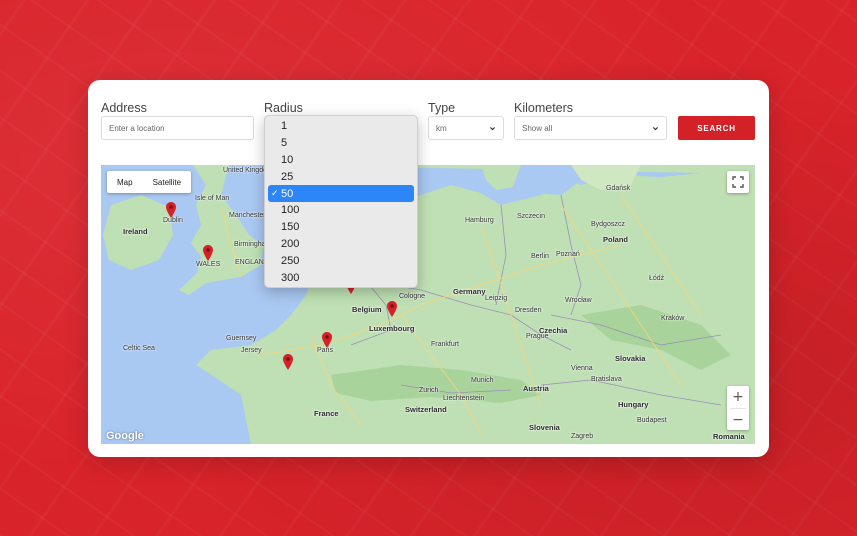 The width and height of the screenshot is (857, 536). Describe the element at coordinates (606, 379) in the screenshot. I see `map-label: Bratislava` at that location.